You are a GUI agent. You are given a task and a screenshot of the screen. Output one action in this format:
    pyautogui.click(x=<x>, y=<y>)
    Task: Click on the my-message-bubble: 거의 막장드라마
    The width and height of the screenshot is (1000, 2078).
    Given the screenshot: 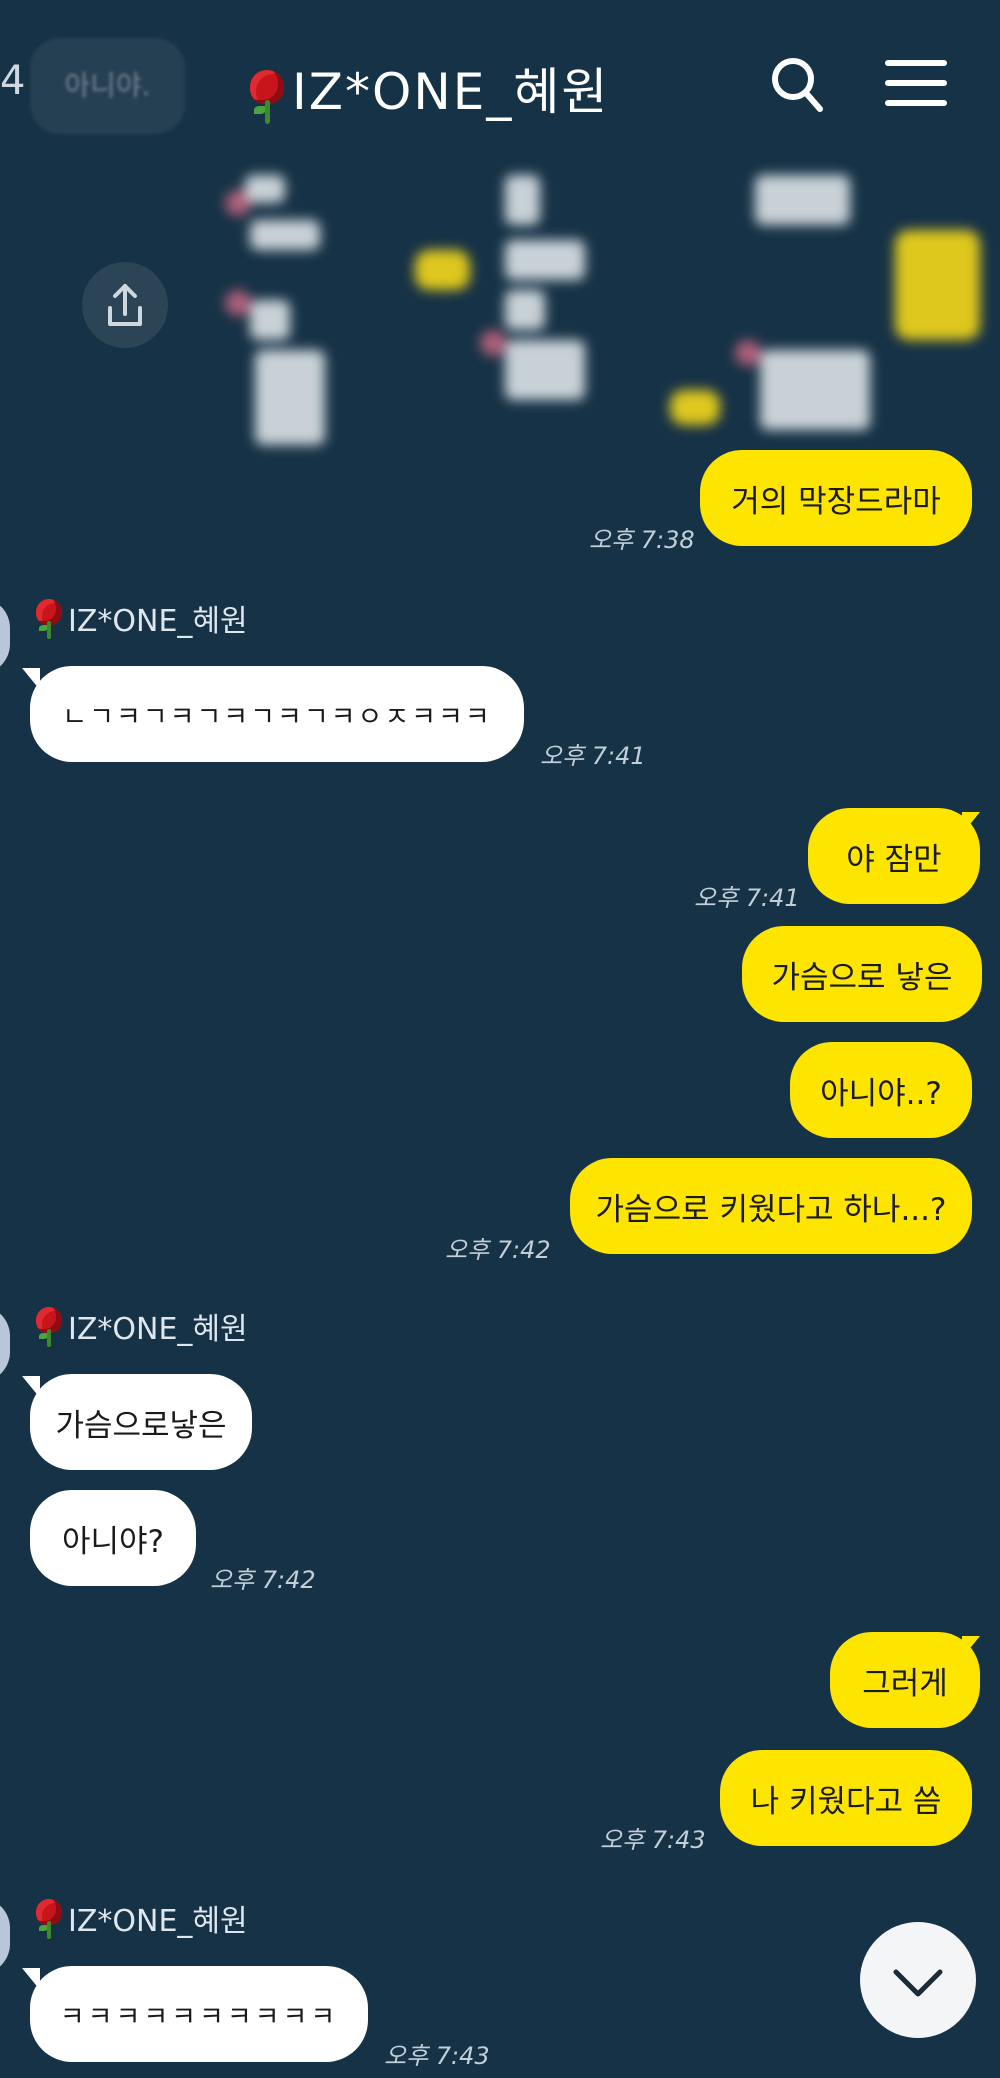 What is the action you would take?
    pyautogui.click(x=836, y=498)
    